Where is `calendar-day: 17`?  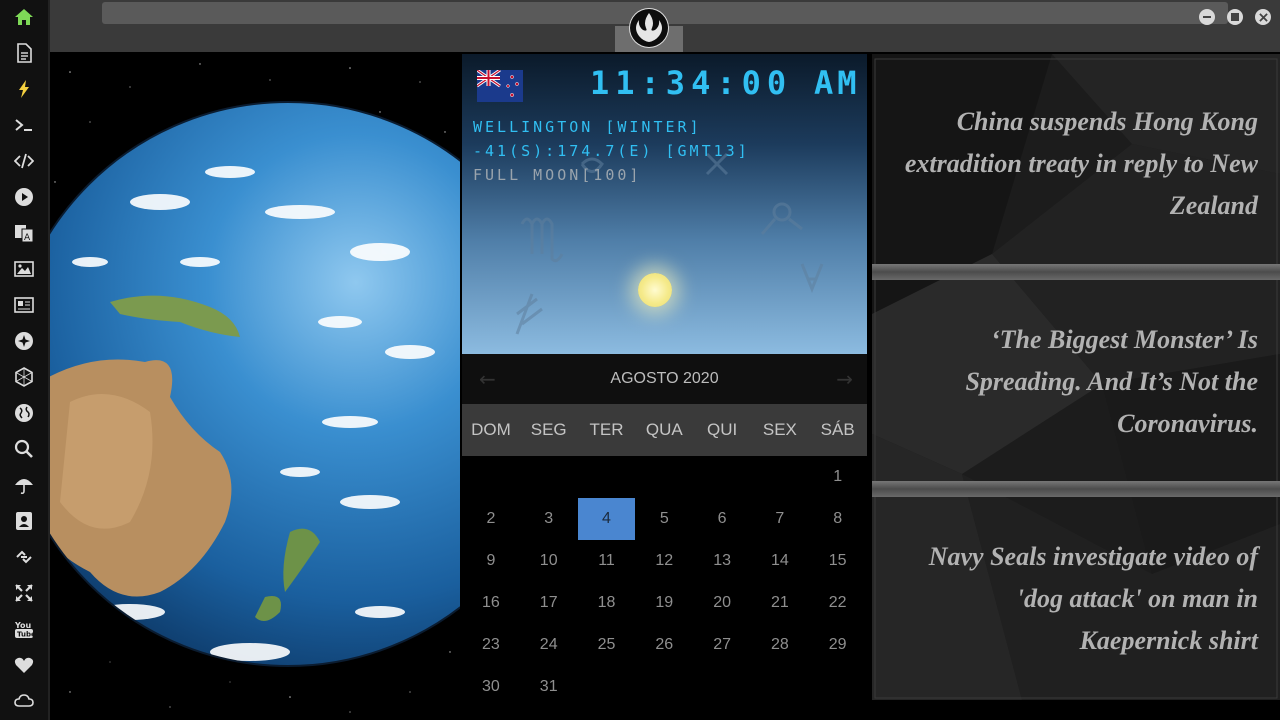 calendar-day: 17 is located at coordinates (549, 603).